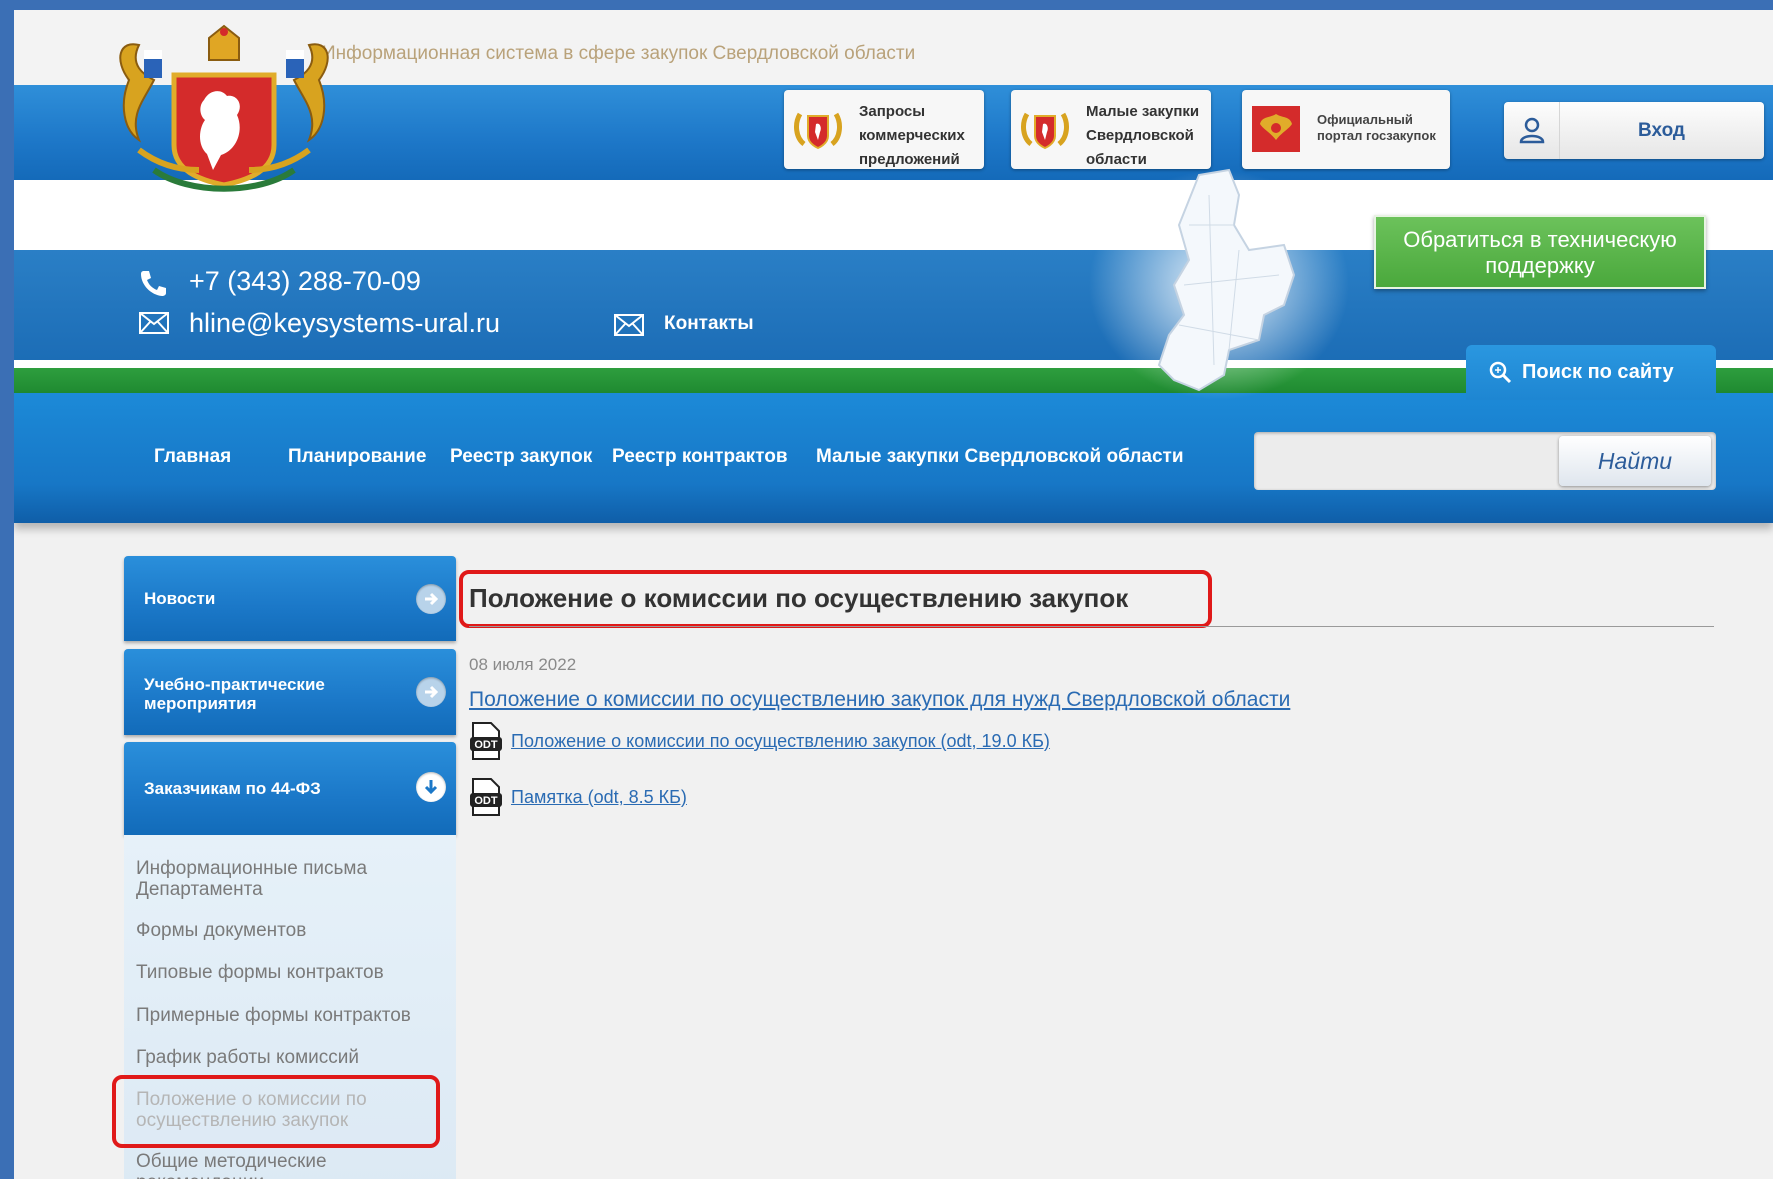 The image size is (1773, 1179). I want to click on sidebar-news: Новости, so click(290, 598).